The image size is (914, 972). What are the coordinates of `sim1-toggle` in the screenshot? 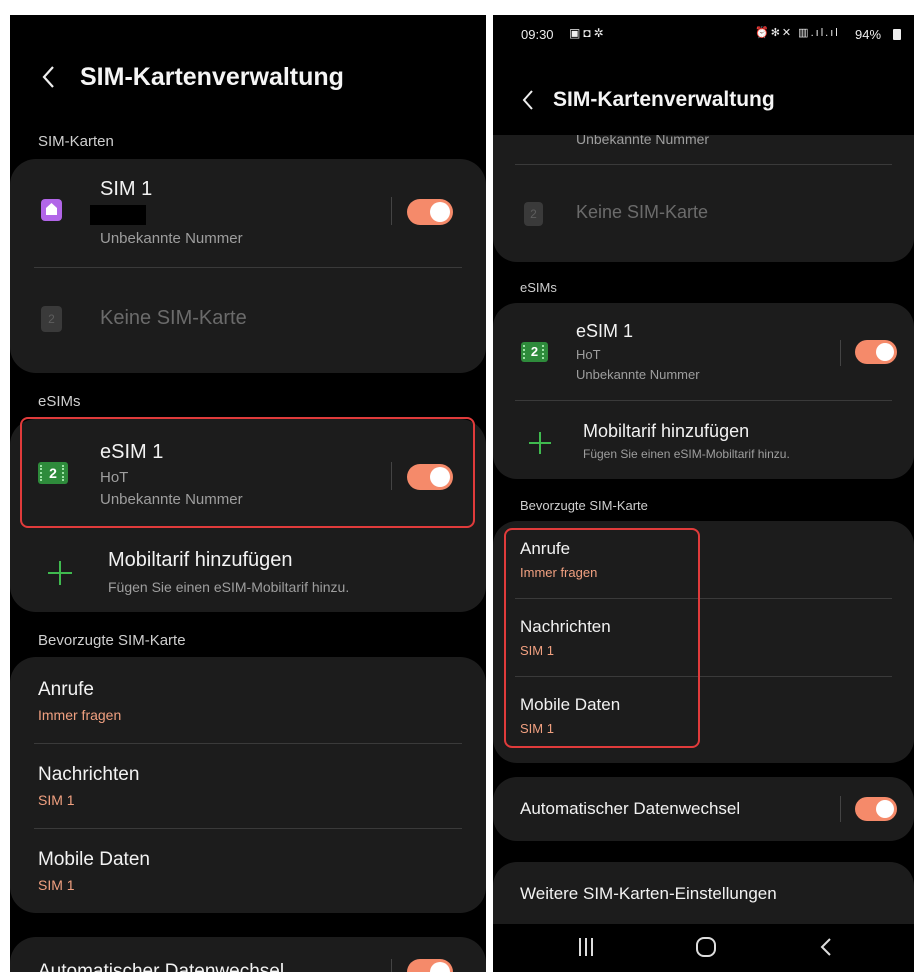 It's located at (430, 212).